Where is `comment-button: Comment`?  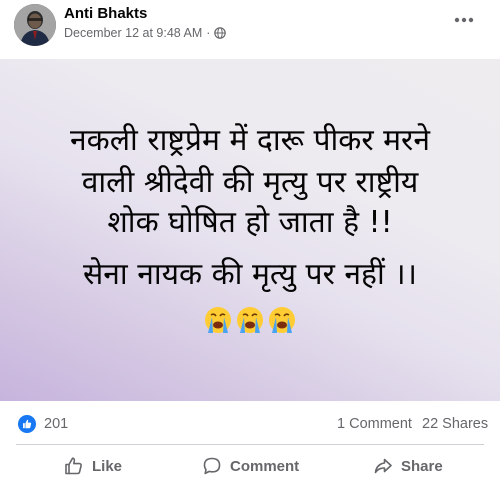 comment-button: Comment is located at coordinates (250, 466).